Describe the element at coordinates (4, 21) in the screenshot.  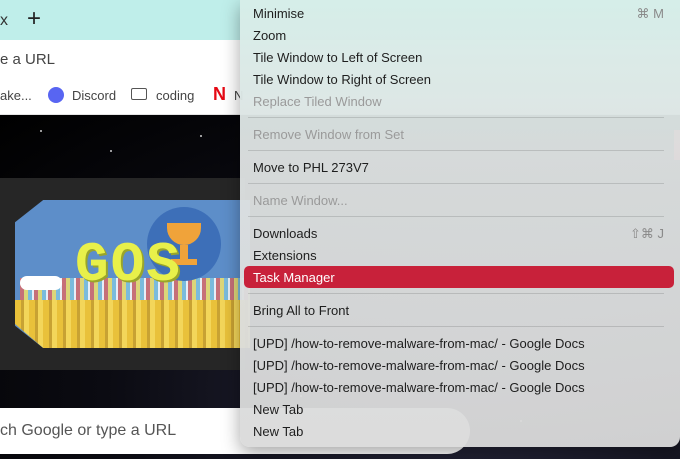
I see `tab-close-icon: x` at that location.